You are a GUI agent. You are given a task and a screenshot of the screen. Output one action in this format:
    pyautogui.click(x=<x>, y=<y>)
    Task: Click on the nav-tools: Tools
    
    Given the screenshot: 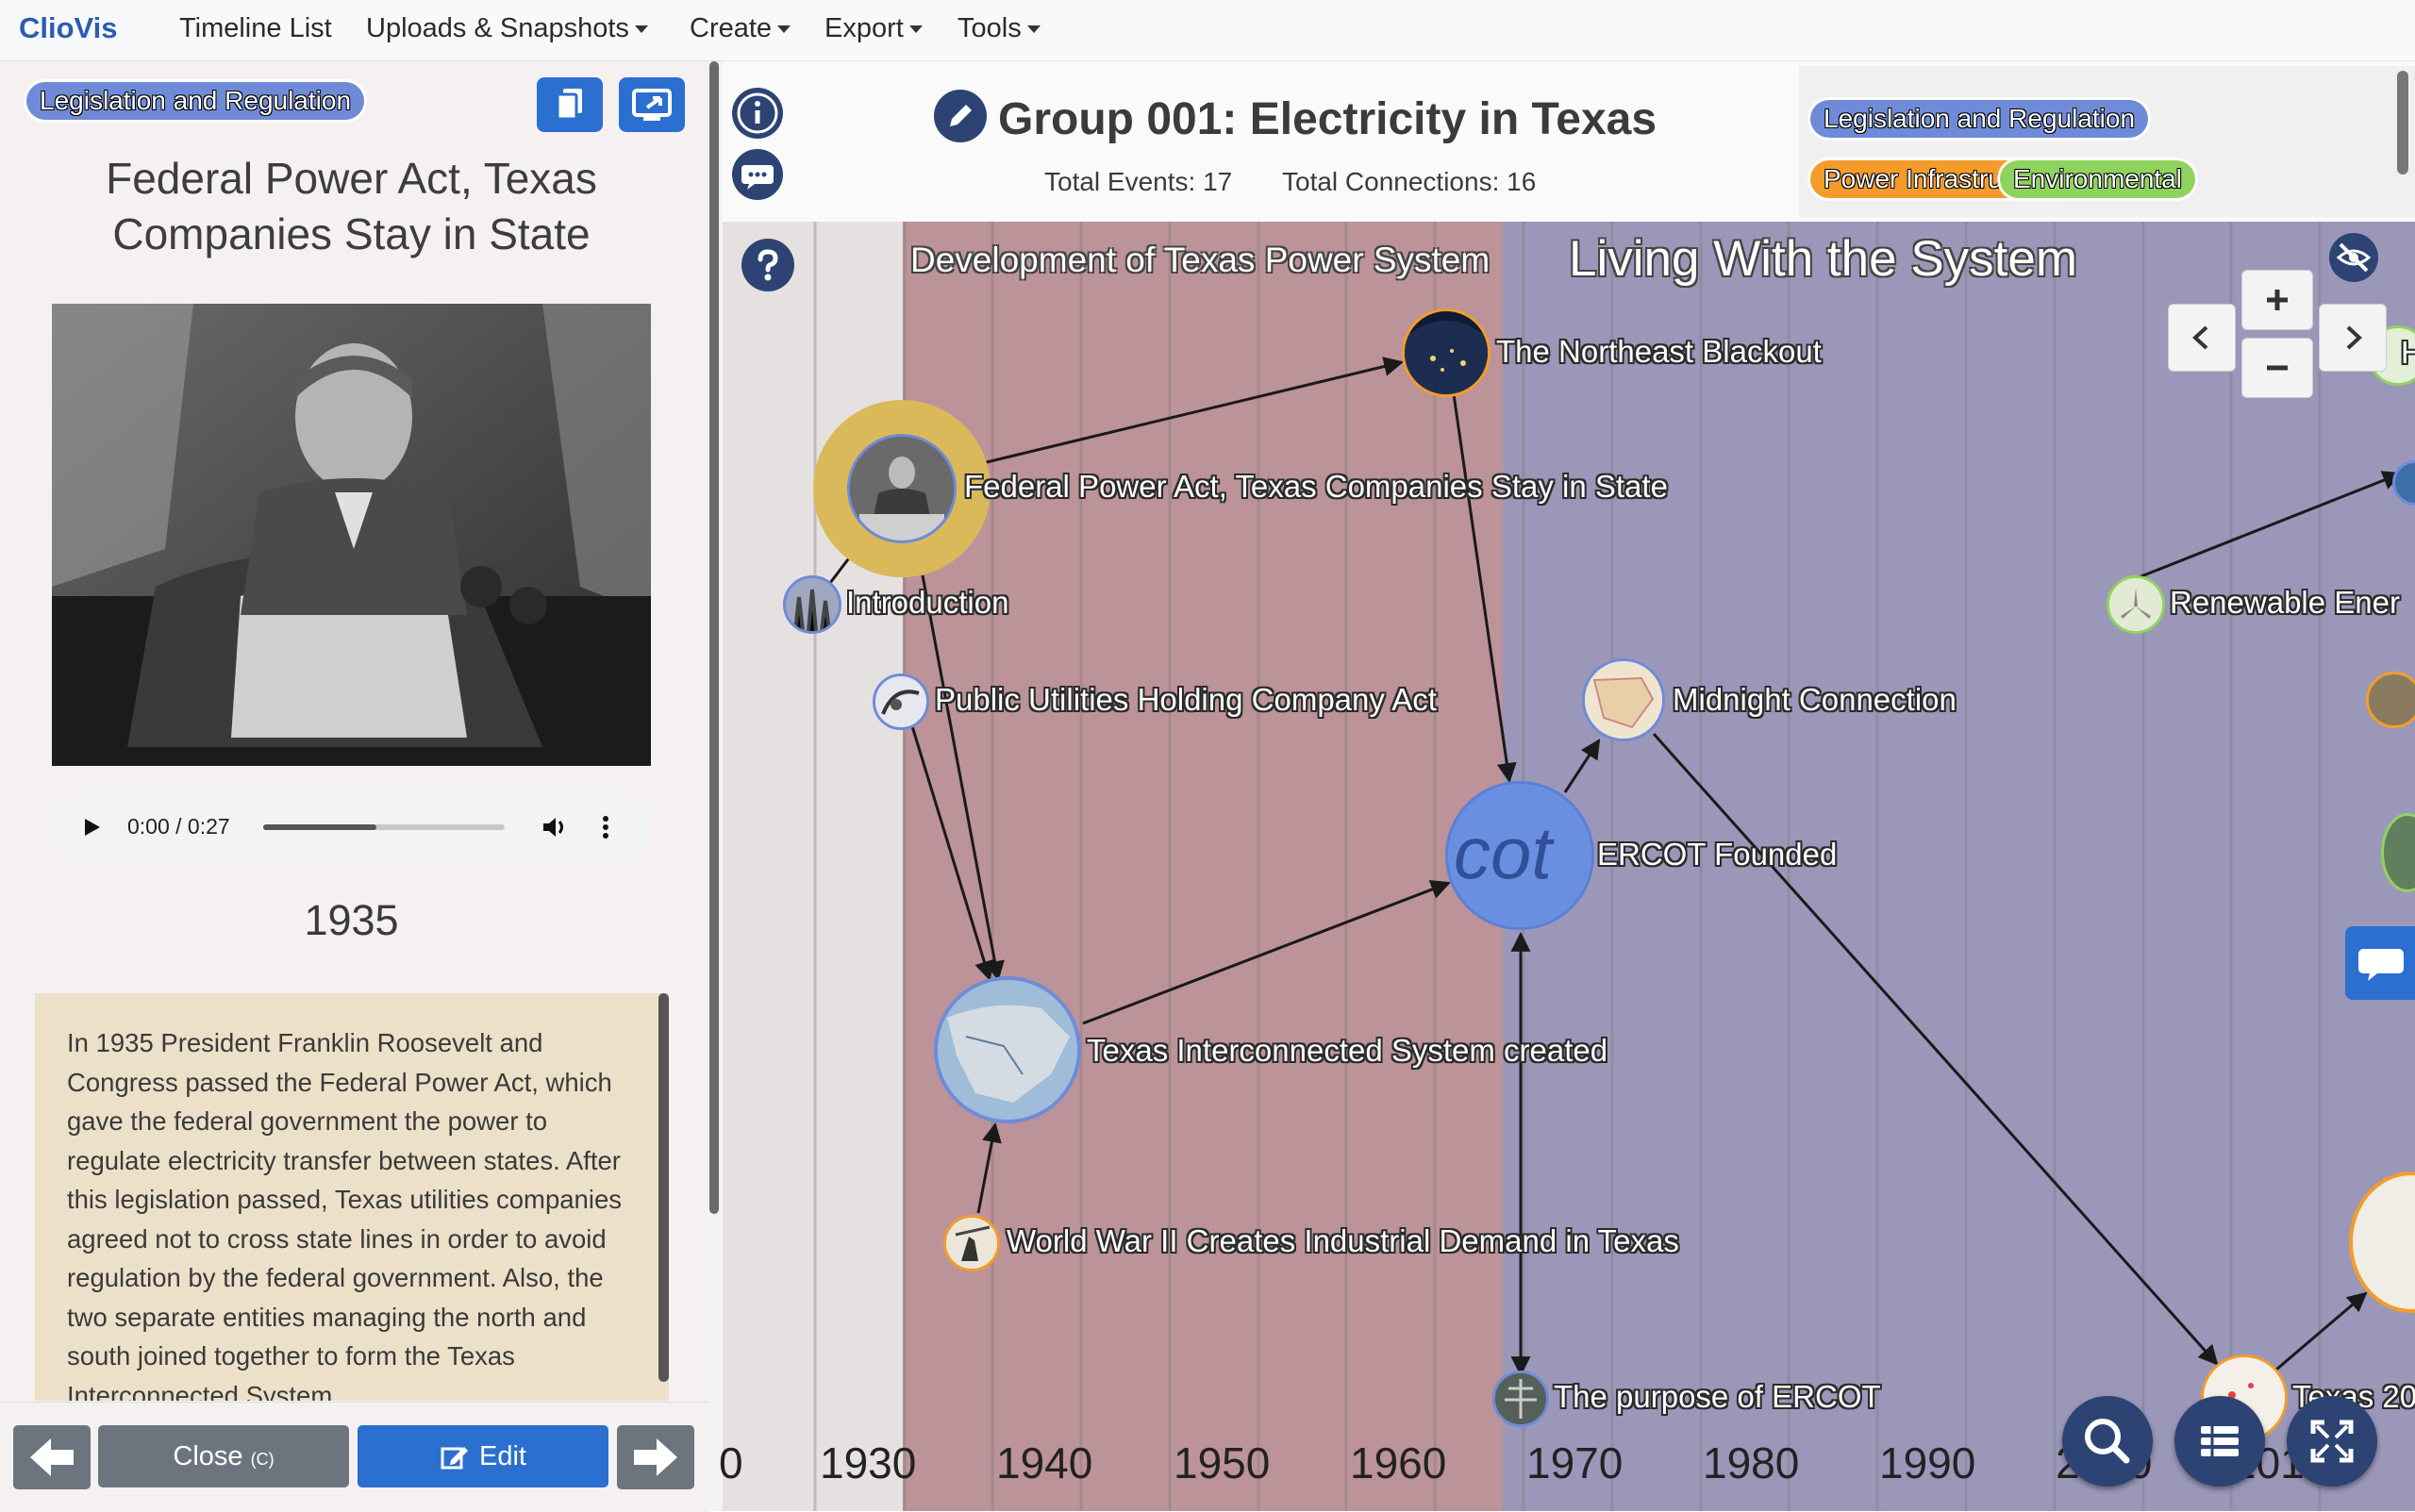 What is the action you would take?
    pyautogui.click(x=999, y=28)
    